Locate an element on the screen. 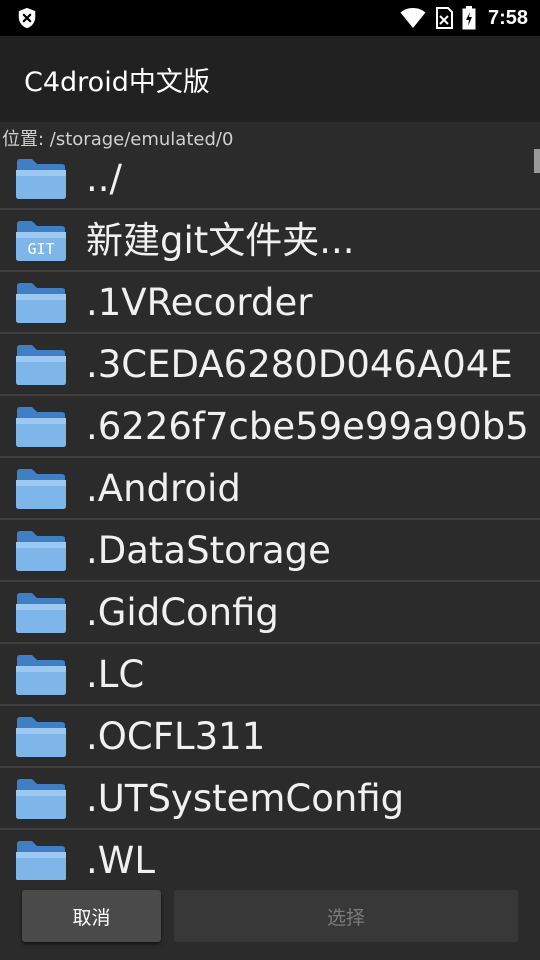 This screenshot has width=540, height=960. git-folder-icon: GIT is located at coordinates (41, 241).